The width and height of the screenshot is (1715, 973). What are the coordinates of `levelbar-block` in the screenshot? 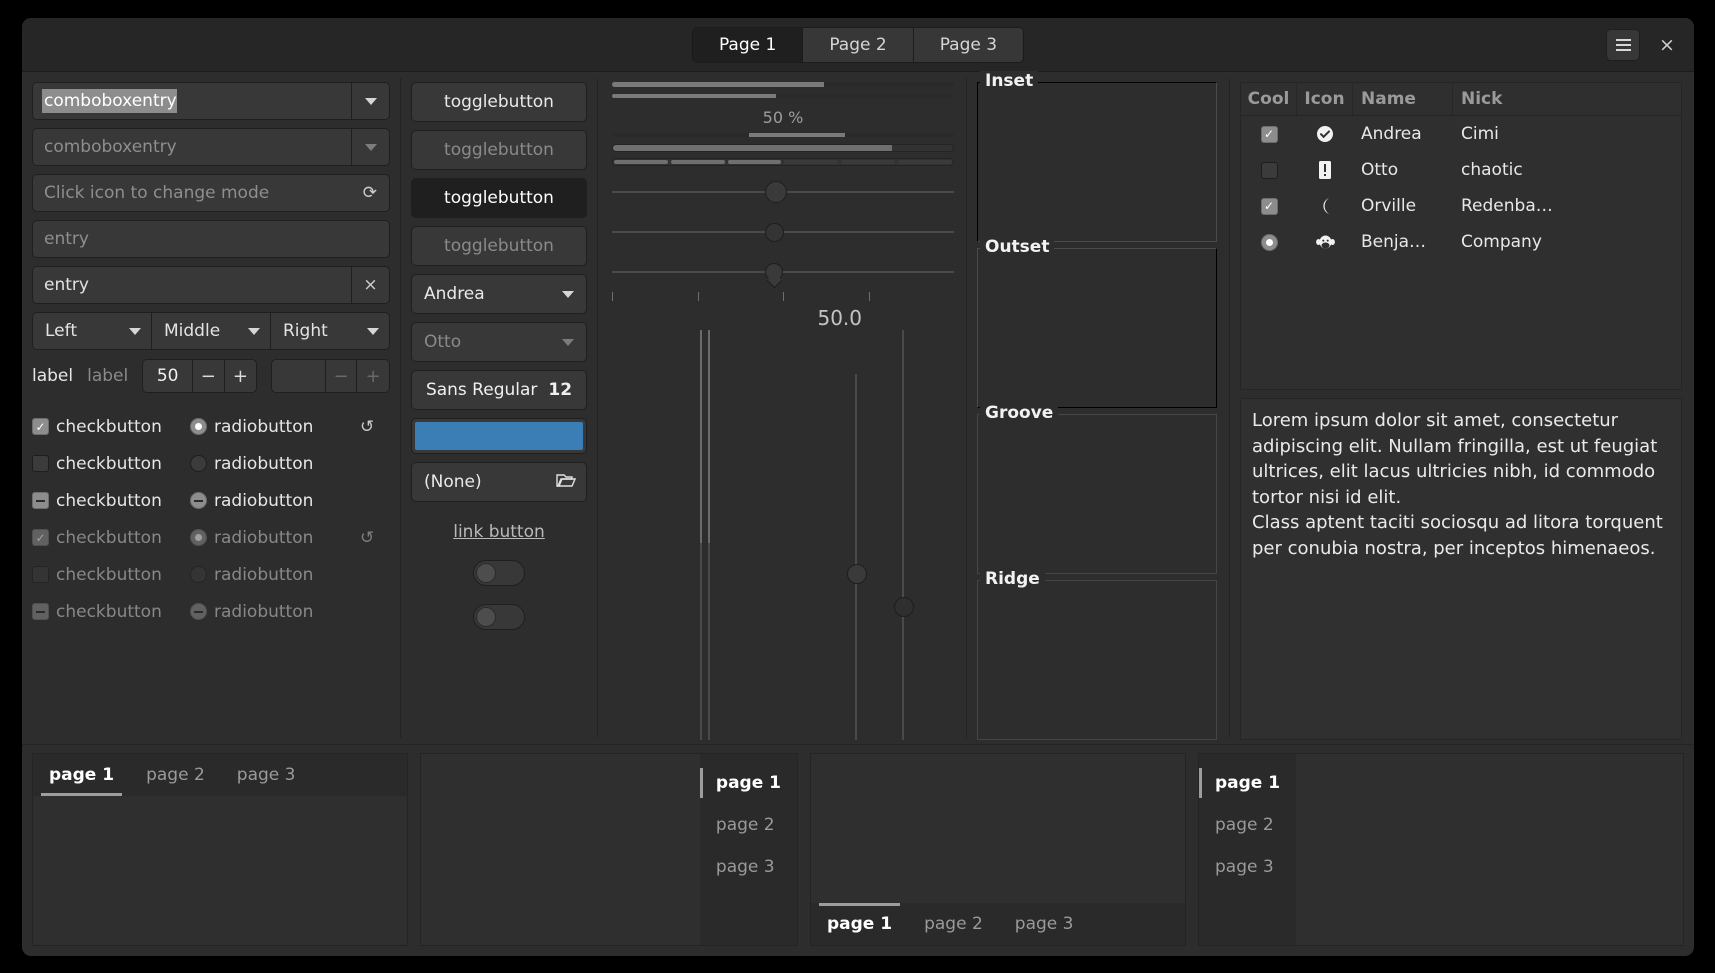 It's located at (868, 162).